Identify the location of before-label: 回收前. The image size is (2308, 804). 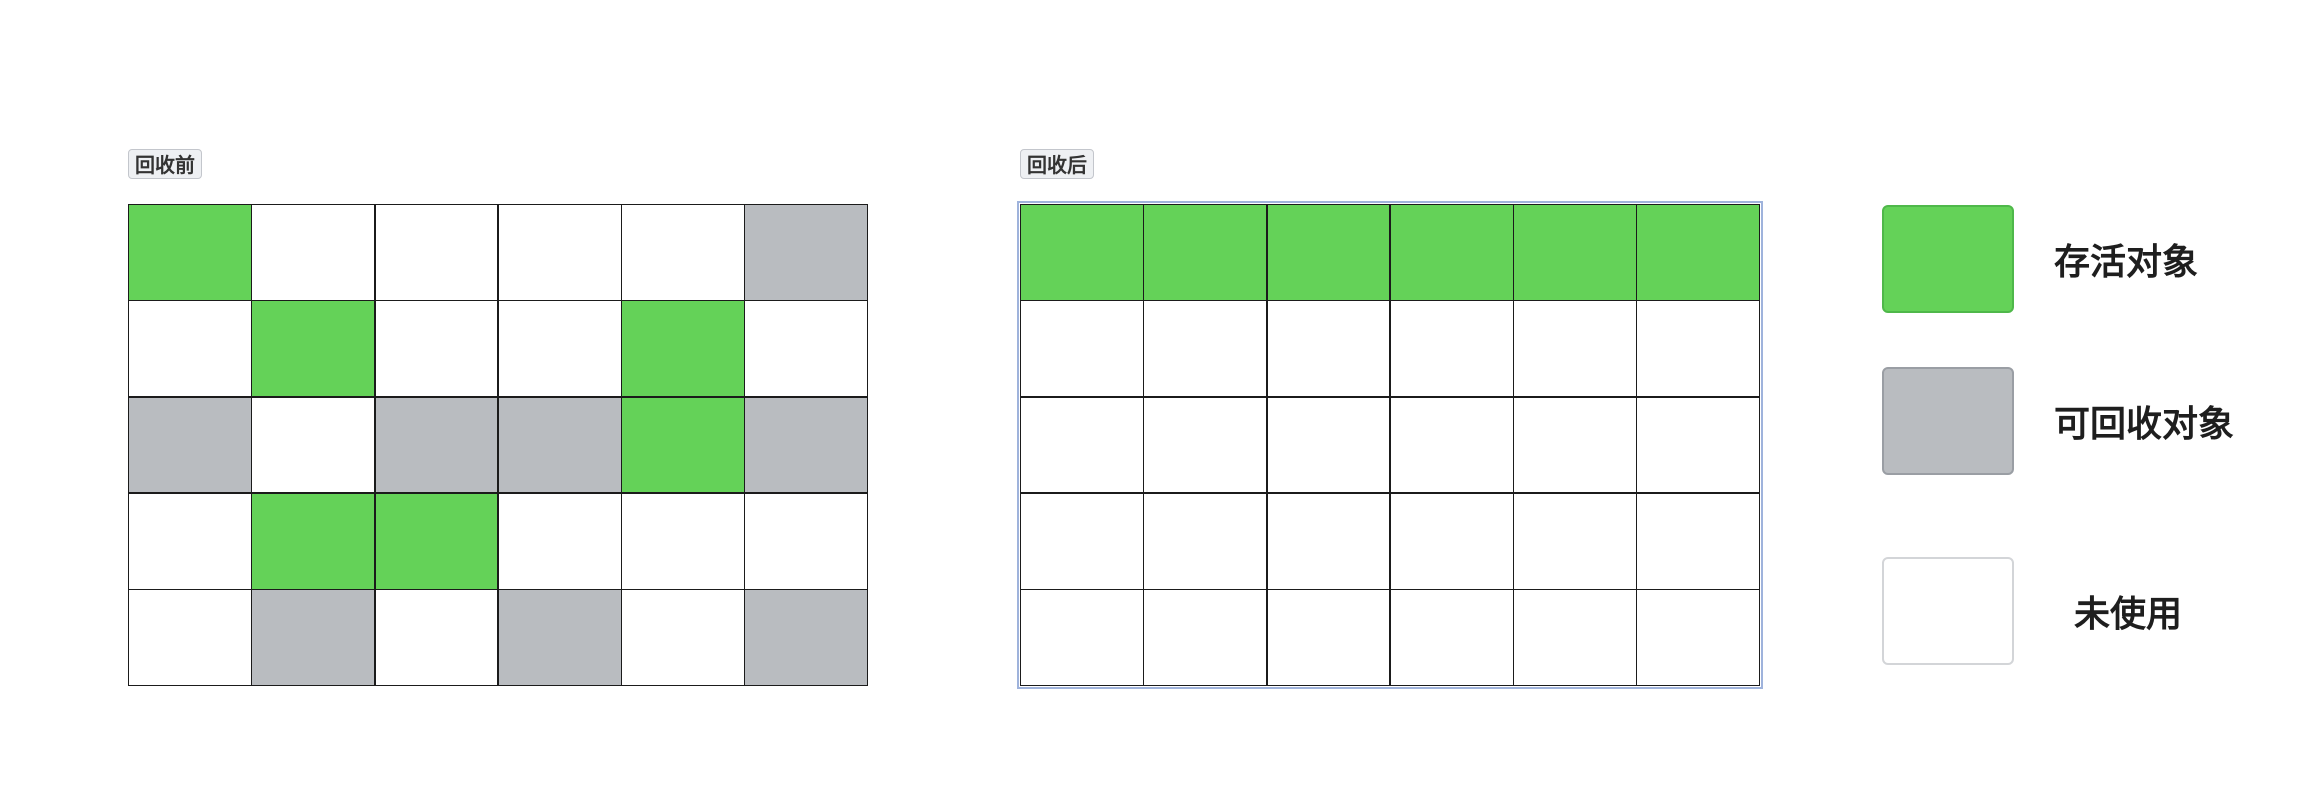
(165, 164).